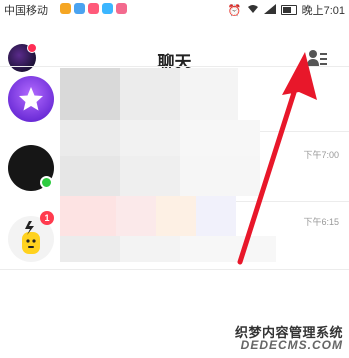 This screenshot has width=349, height=358. I want to click on chat-time: 下午7:00, so click(321, 155).